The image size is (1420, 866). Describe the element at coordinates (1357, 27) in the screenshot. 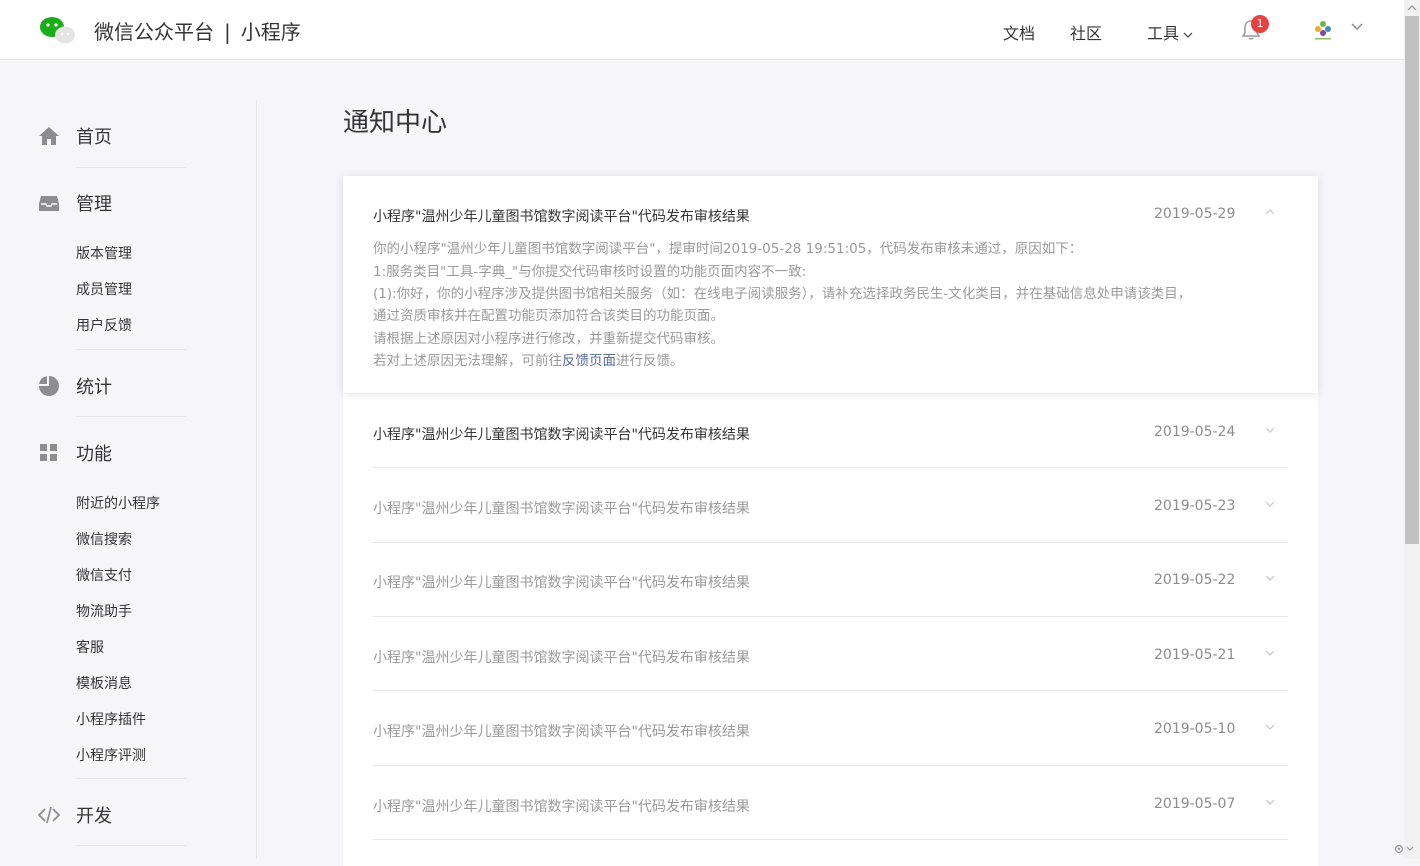

I see `account-chevron-down-icon` at that location.